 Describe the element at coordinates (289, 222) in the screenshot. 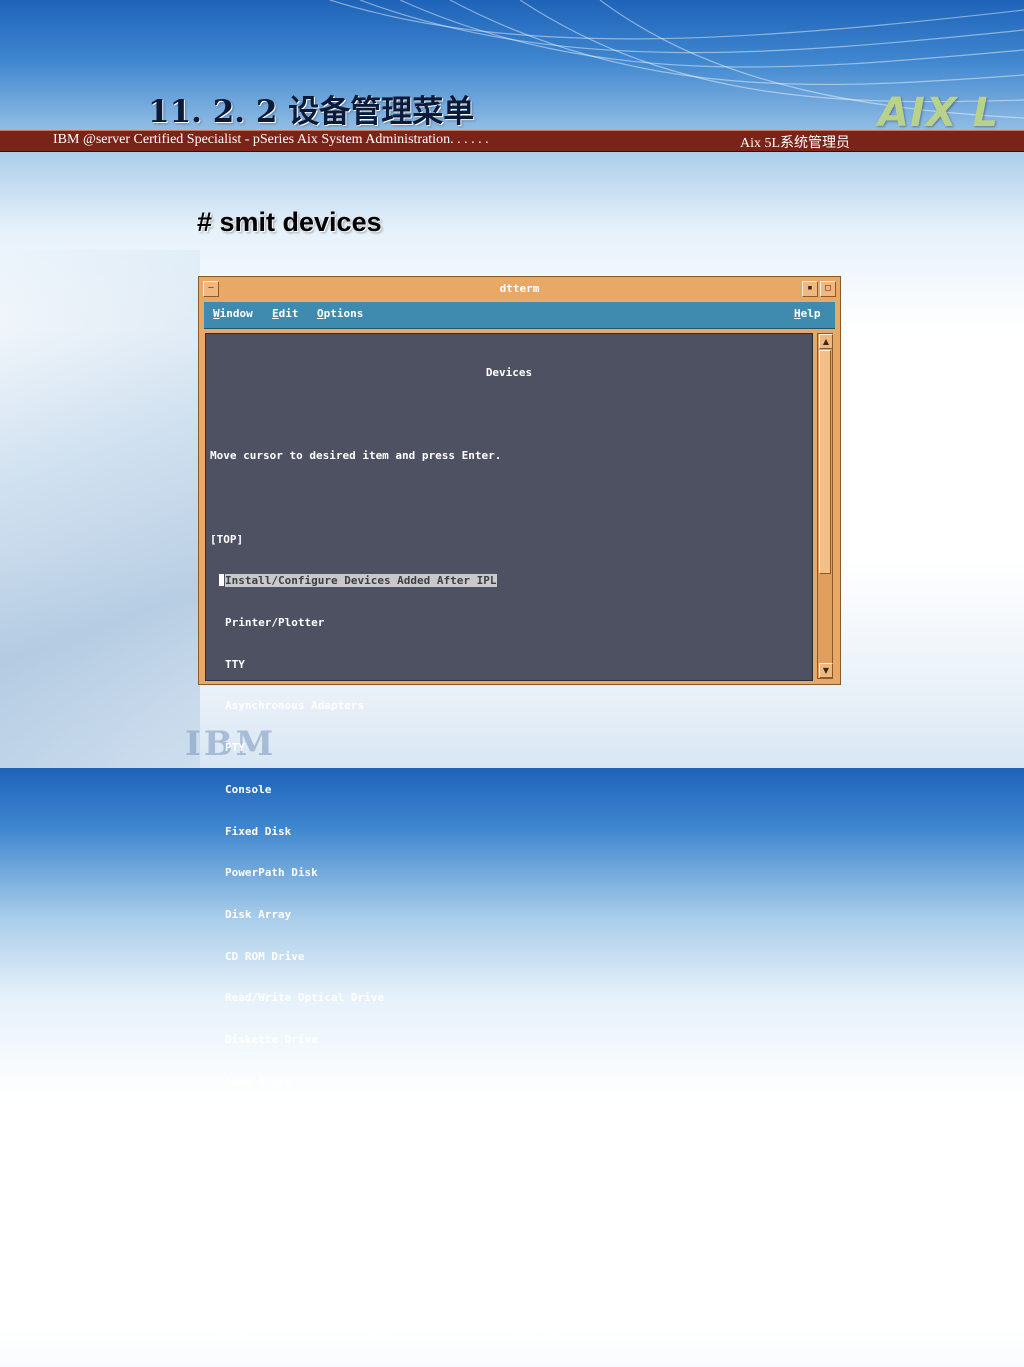

I see `command-text: # smit devices` at that location.